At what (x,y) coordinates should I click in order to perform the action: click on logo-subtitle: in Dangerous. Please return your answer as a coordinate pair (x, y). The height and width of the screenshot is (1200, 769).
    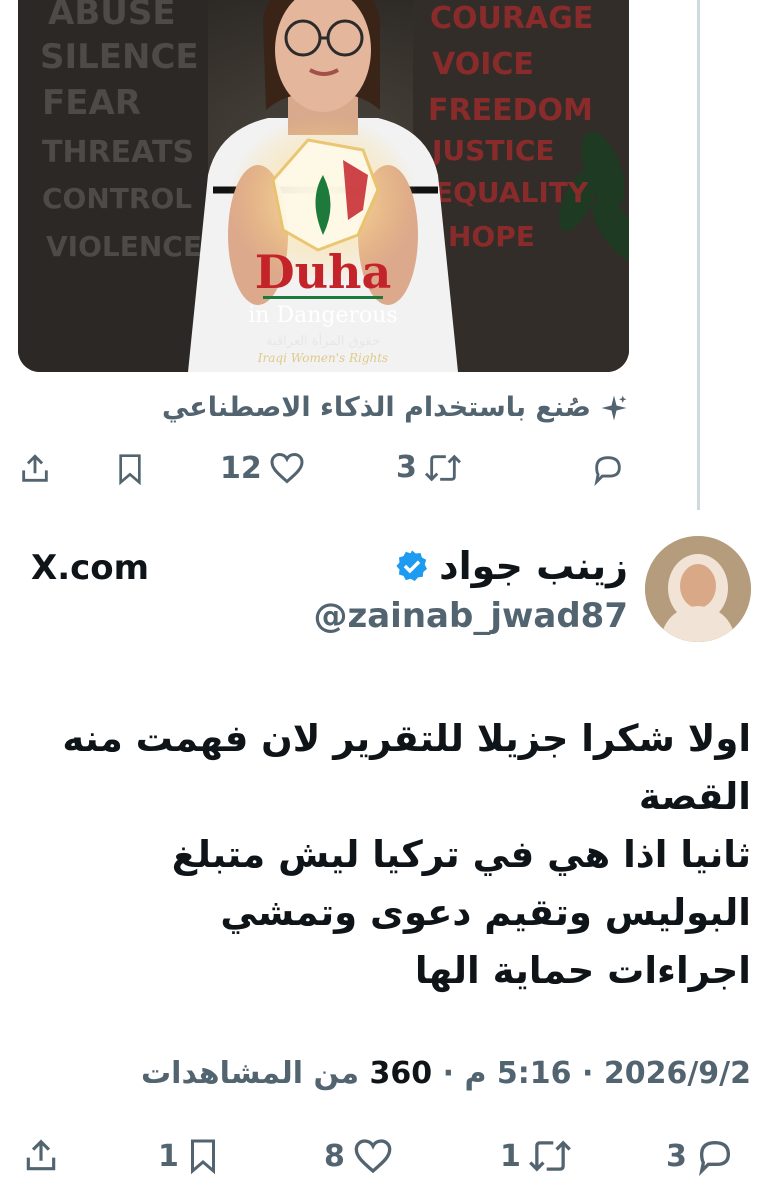
    Looking at the image, I should click on (322, 315).